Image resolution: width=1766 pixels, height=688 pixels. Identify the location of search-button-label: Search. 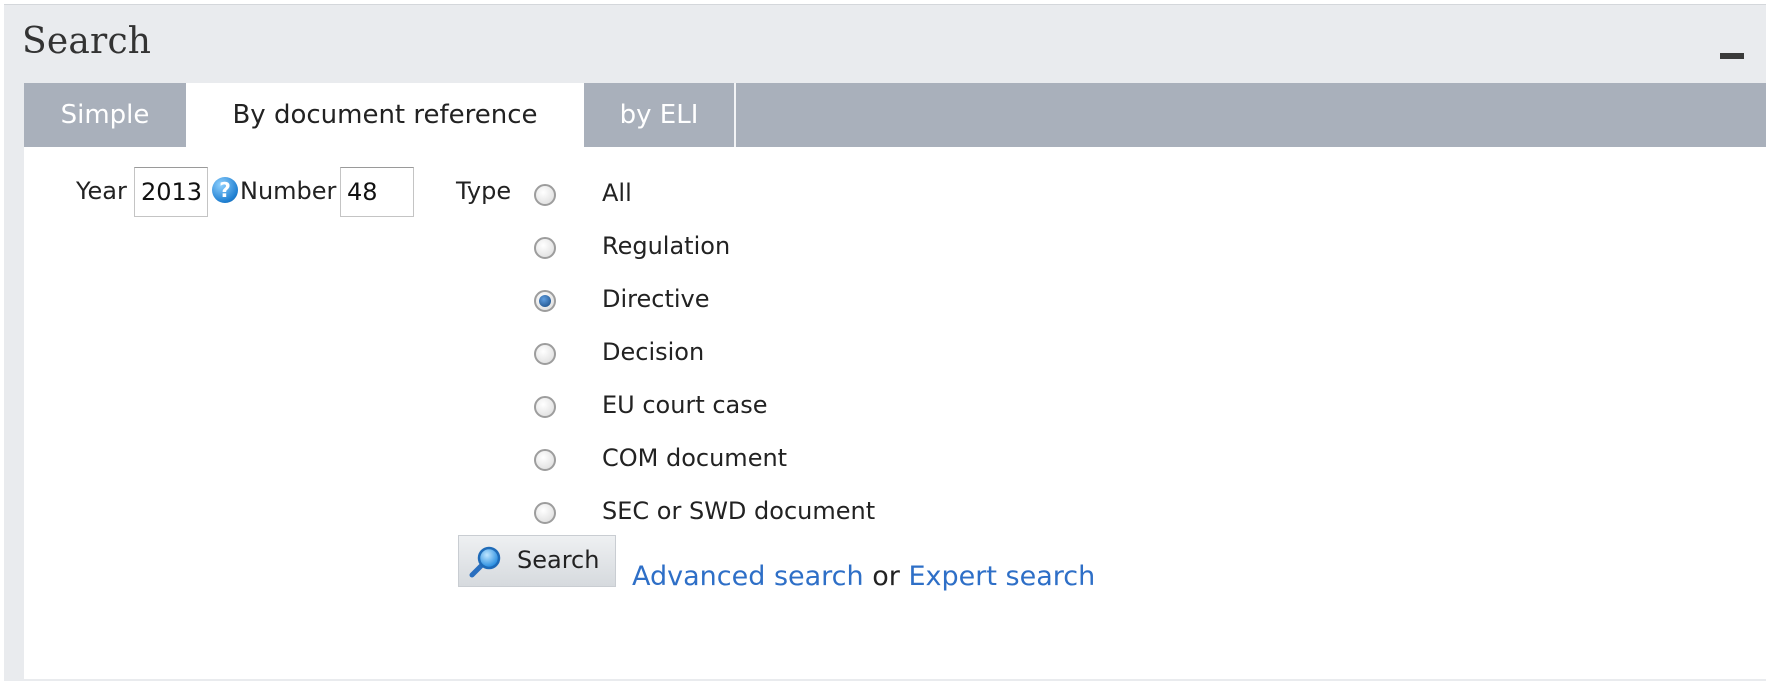
(558, 560).